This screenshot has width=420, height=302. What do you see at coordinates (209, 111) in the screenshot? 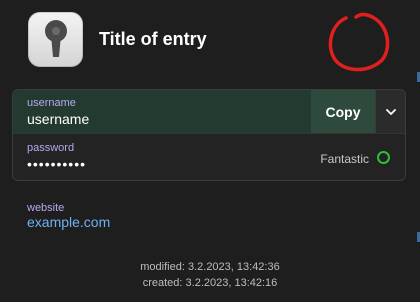
I see `username-row: username username Copy` at bounding box center [209, 111].